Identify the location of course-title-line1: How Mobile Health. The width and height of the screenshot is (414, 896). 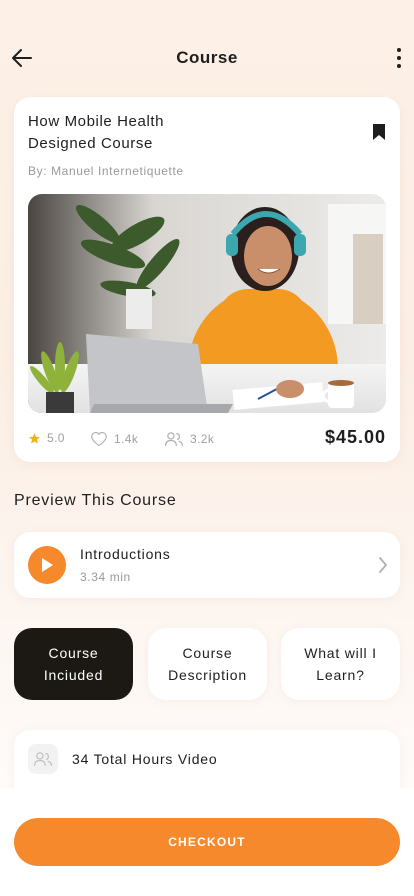
(96, 121).